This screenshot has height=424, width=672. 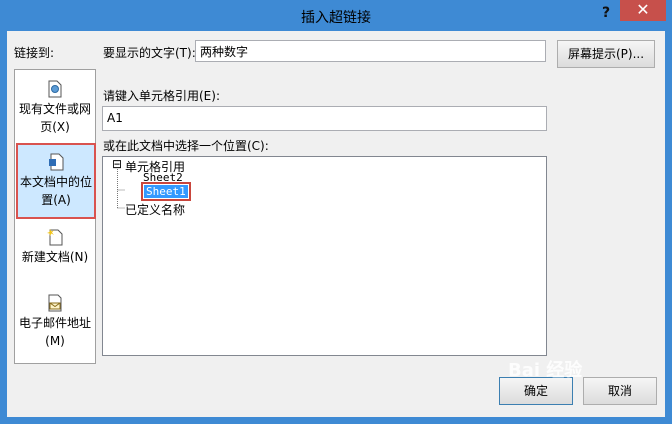 What do you see at coordinates (34, 53) in the screenshot?
I see `link-to-label: 链接到:` at bounding box center [34, 53].